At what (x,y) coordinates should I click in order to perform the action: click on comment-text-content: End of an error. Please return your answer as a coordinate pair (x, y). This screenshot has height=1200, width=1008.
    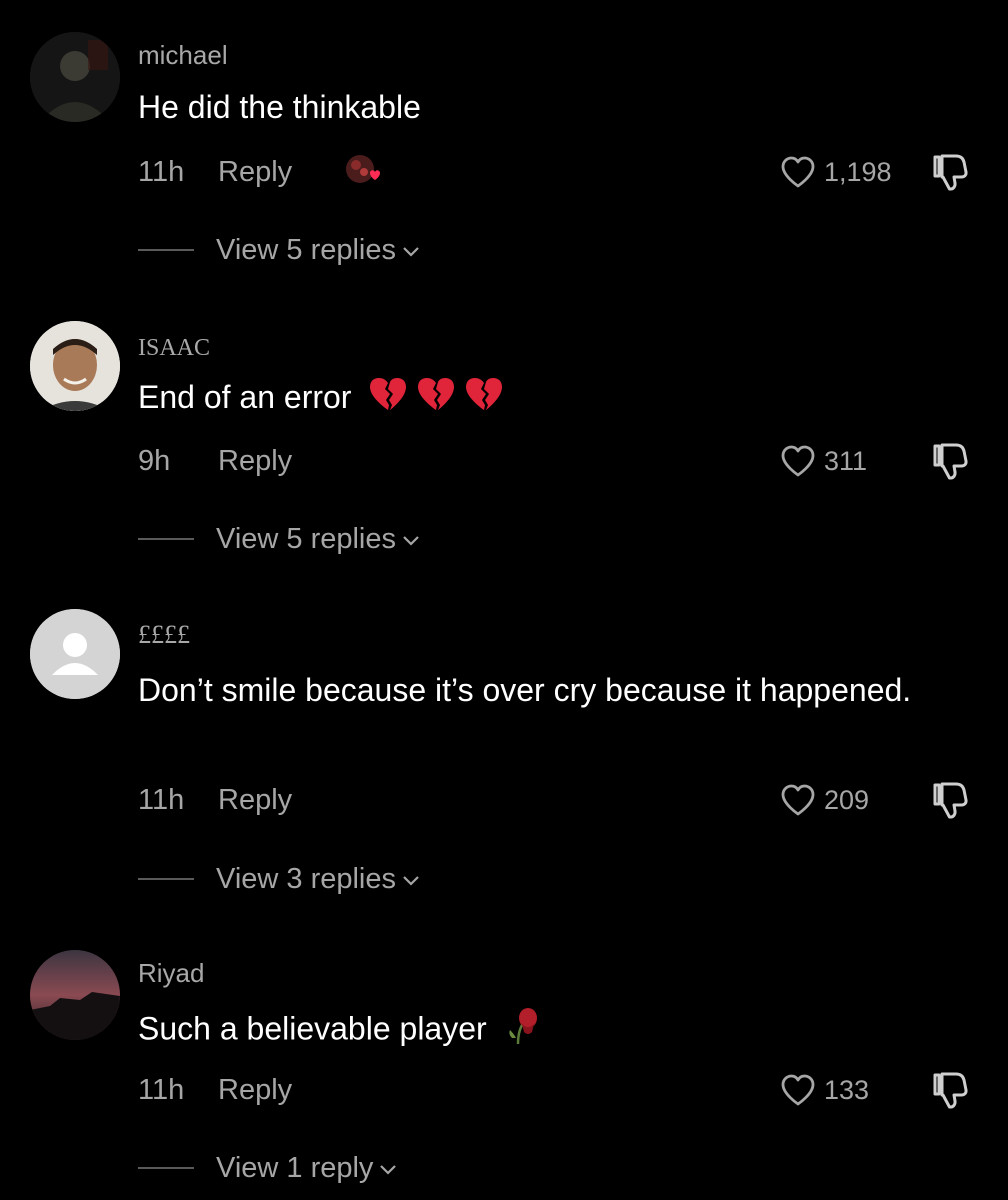
    Looking at the image, I should click on (245, 397).